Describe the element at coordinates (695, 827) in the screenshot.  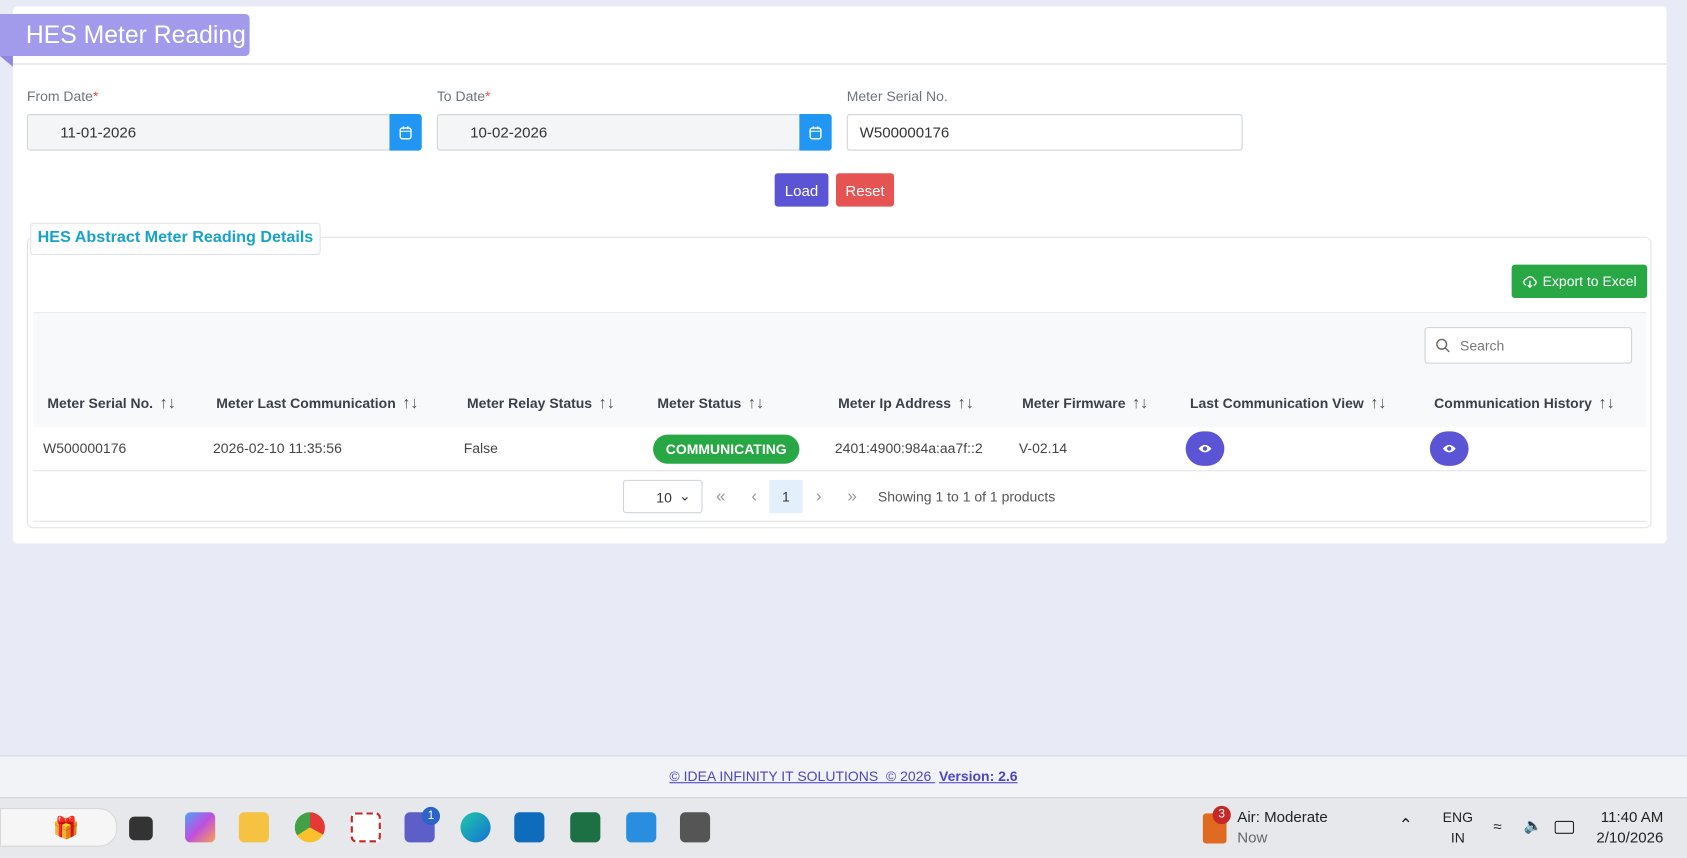
I see `calculator-icon` at that location.